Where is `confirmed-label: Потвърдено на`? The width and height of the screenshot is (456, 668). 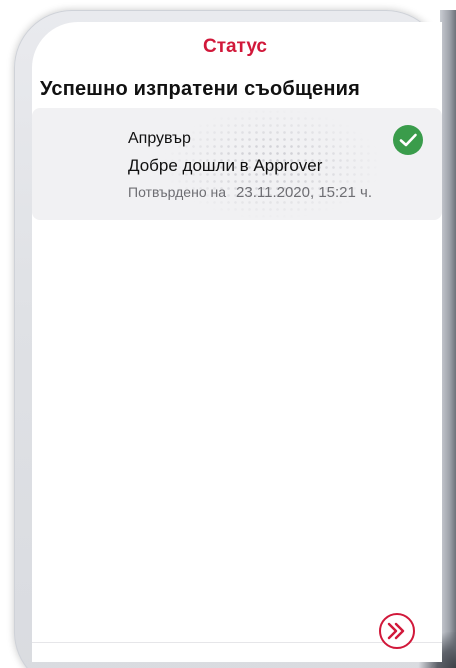
confirmed-label: Потвърдено на is located at coordinates (177, 192).